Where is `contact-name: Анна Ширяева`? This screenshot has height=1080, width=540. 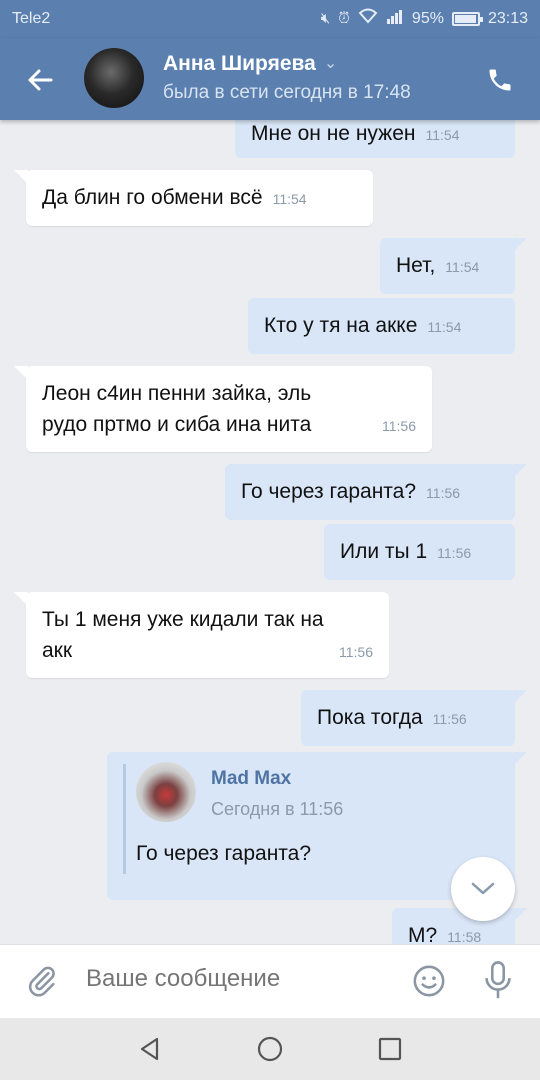
contact-name: Анна Ширяева is located at coordinates (239, 63).